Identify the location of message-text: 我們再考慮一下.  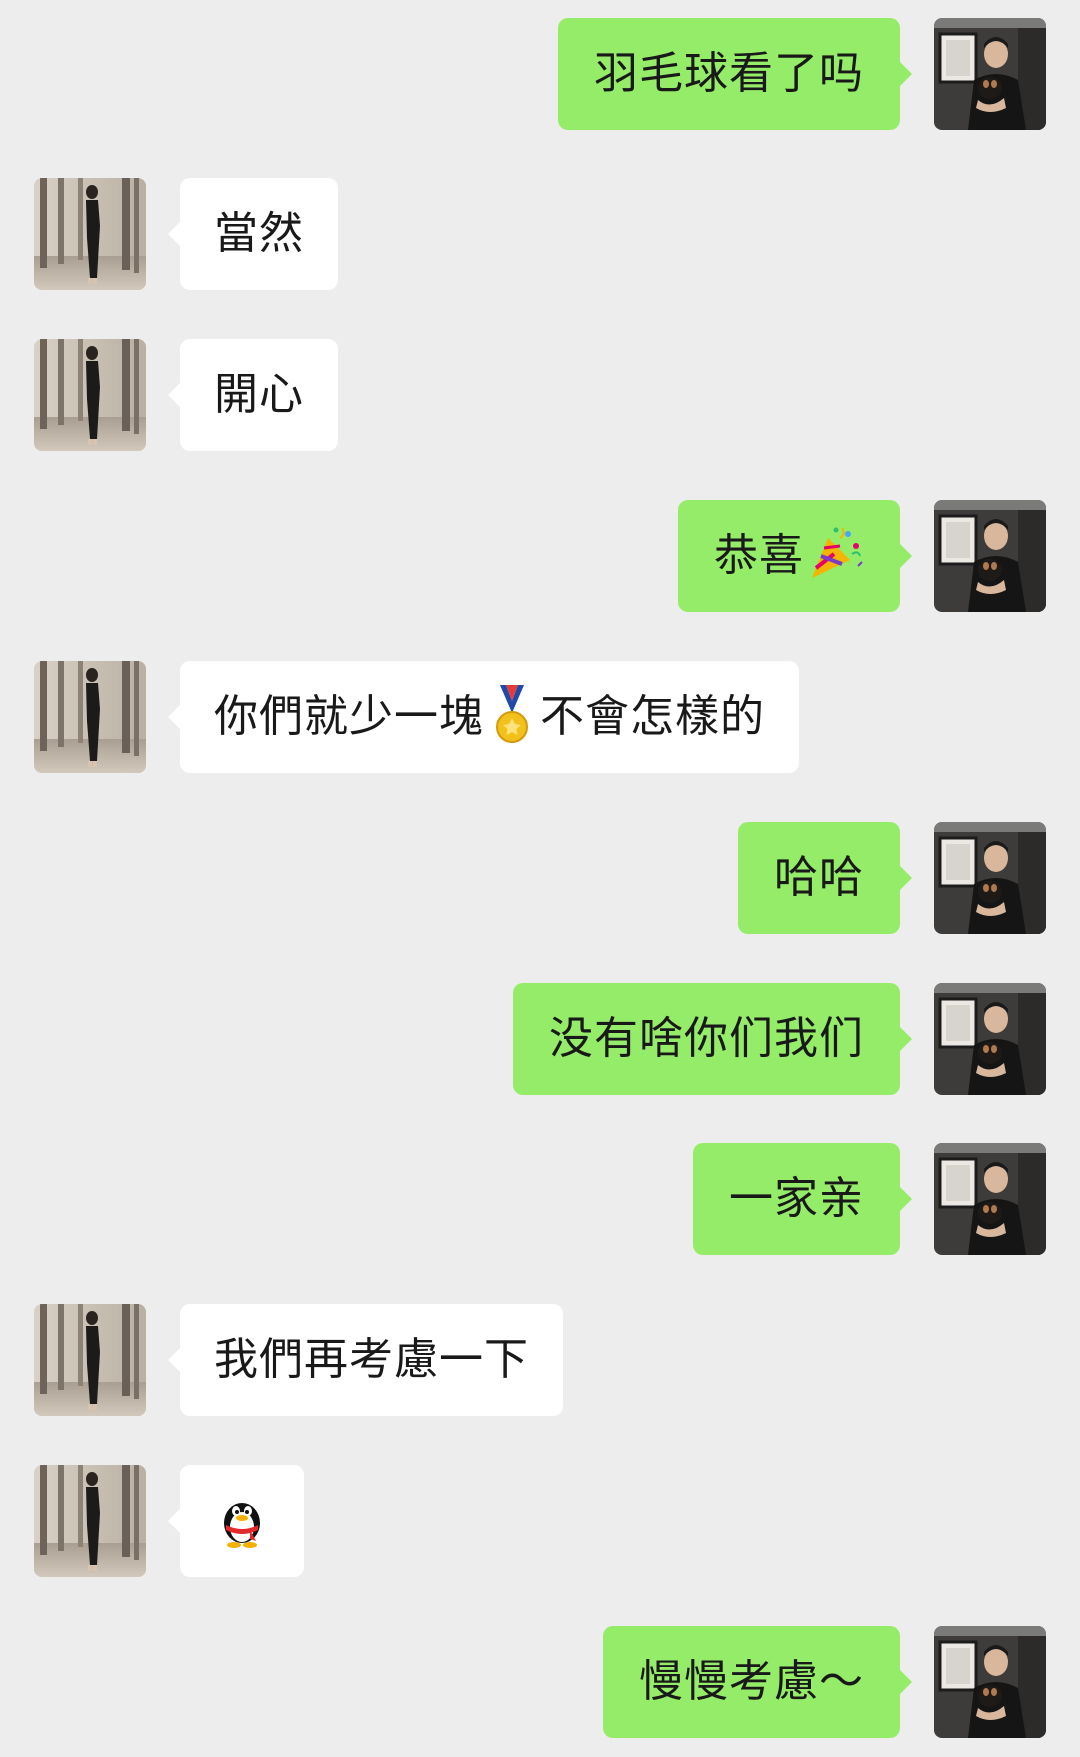
(371, 1359).